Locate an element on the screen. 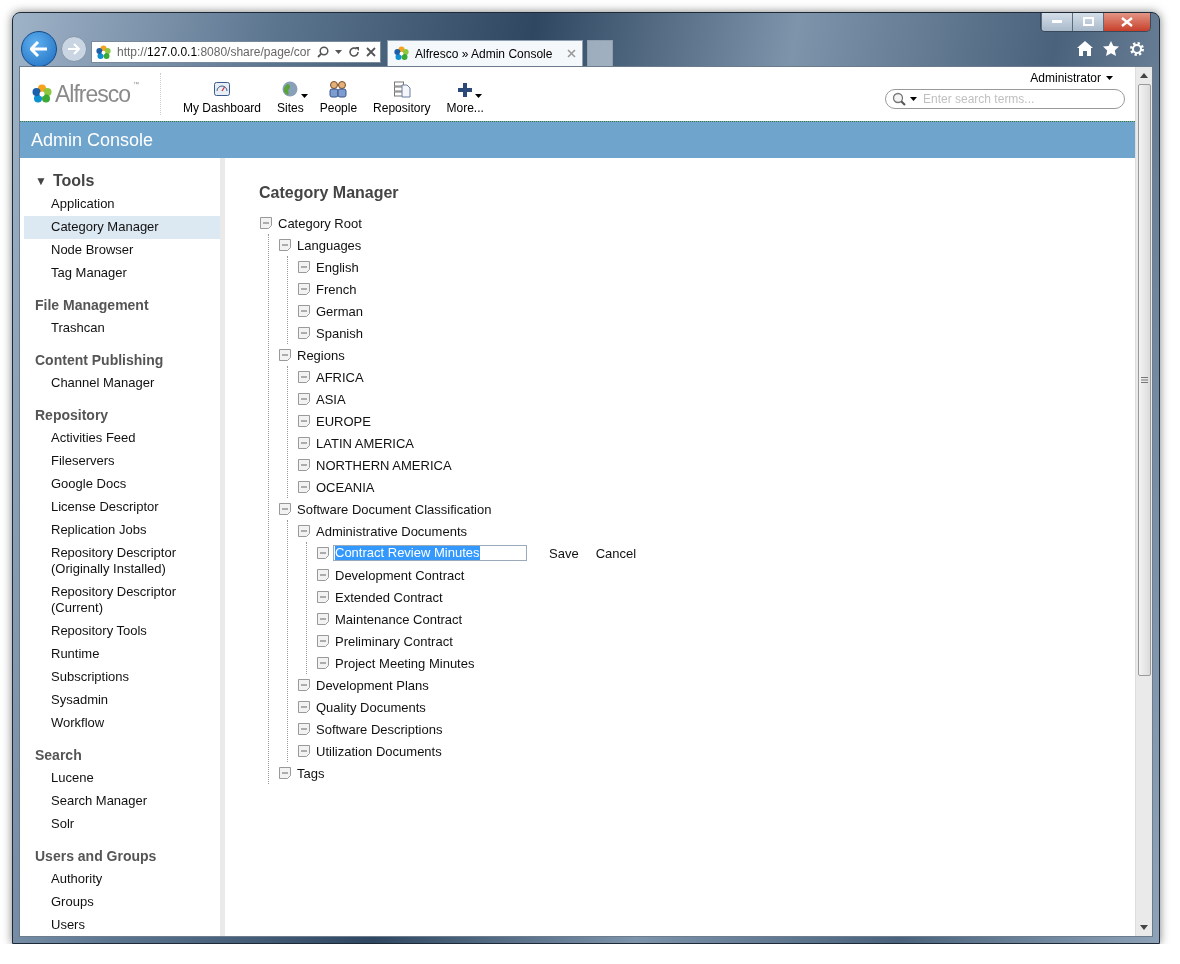  tree-node: Languages is located at coordinates (329, 245).